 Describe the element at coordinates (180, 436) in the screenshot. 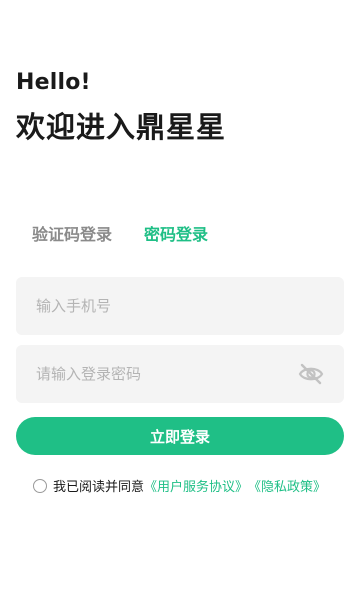

I see `login-button: 立即登录` at that location.